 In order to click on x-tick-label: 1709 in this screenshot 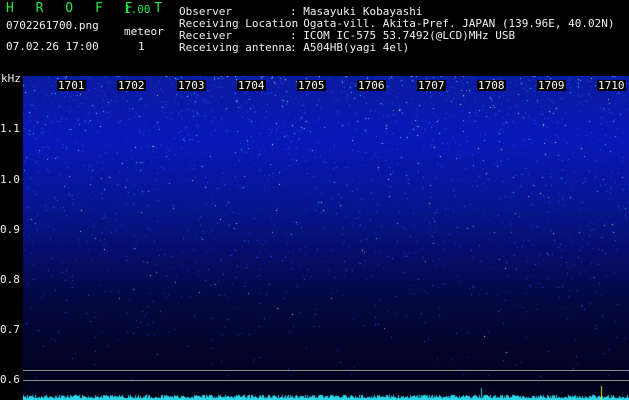, I will do `click(551, 85)`.